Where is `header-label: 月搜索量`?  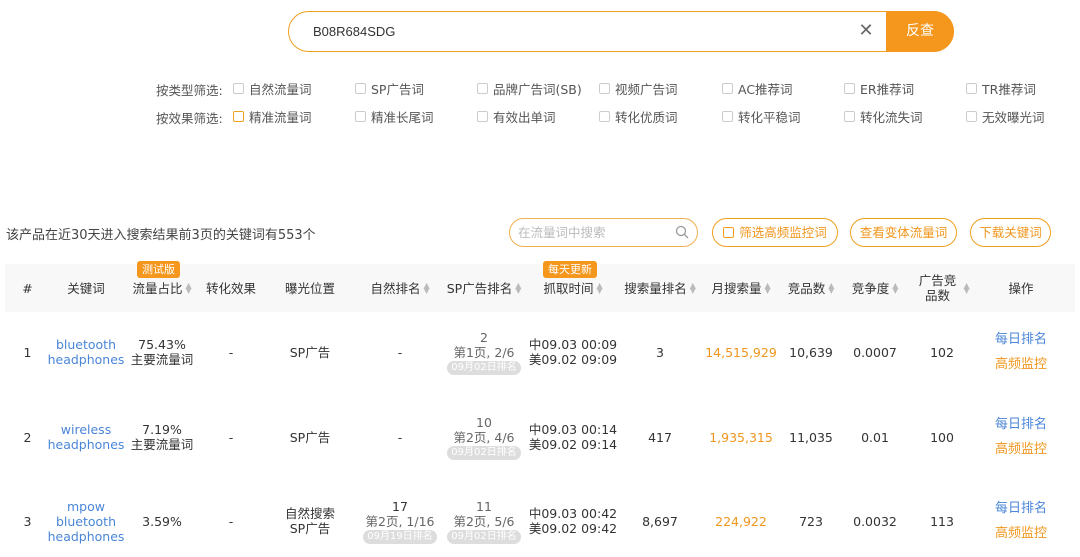 header-label: 月搜索量 is located at coordinates (736, 288).